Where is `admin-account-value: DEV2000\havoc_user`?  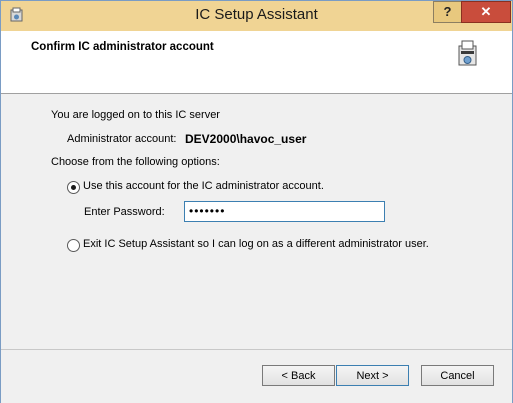 admin-account-value: DEV2000\havoc_user is located at coordinates (246, 139).